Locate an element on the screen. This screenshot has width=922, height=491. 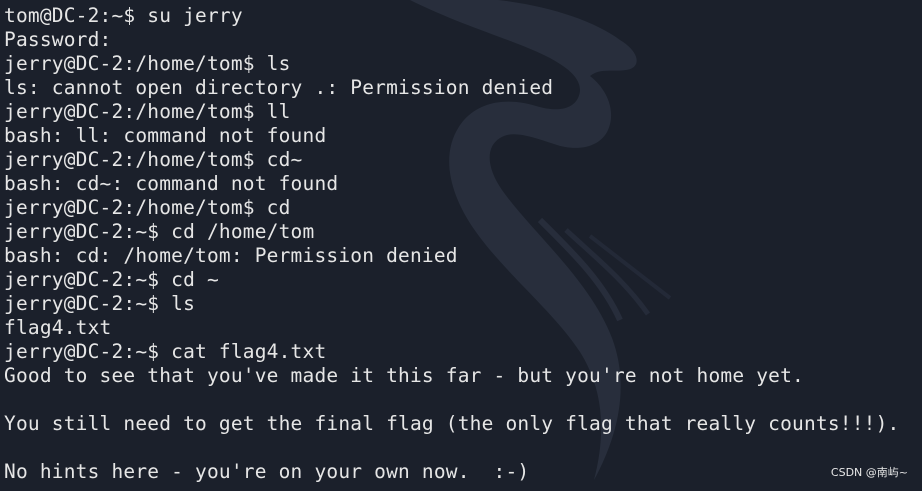
terminal-line: jerry@DC-2:~$ cd ~ is located at coordinates (111, 279).